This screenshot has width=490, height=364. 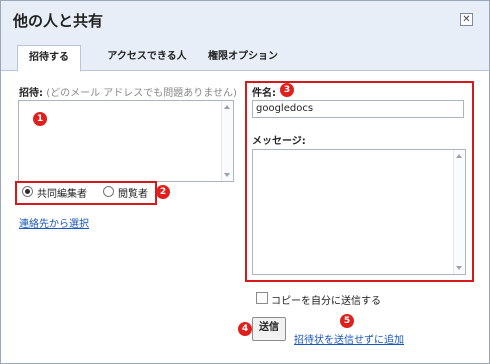 I want to click on close-icon: ✕, so click(x=466, y=19).